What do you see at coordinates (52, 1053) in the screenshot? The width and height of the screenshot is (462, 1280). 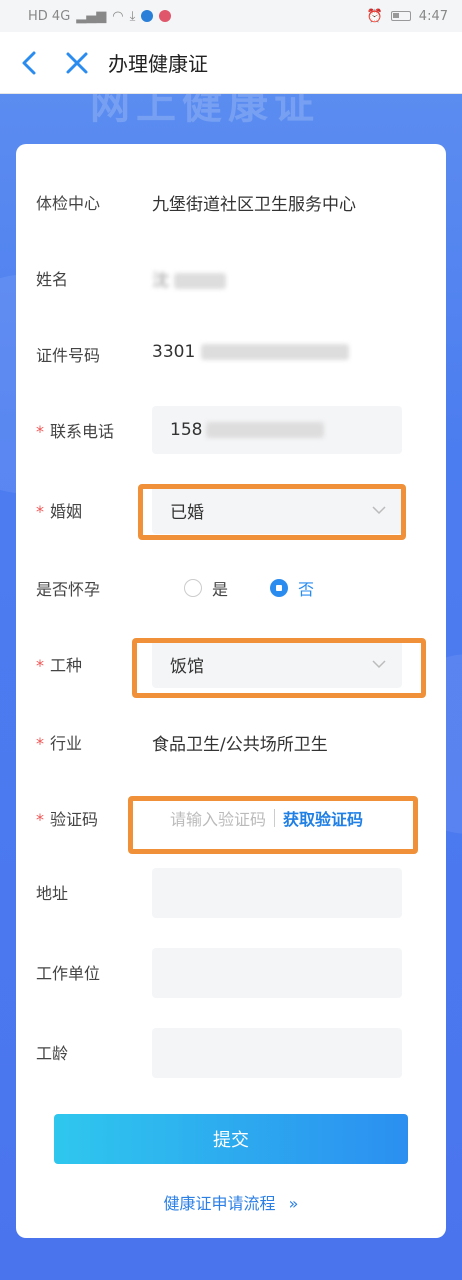 I see `work-years-label: 工龄` at bounding box center [52, 1053].